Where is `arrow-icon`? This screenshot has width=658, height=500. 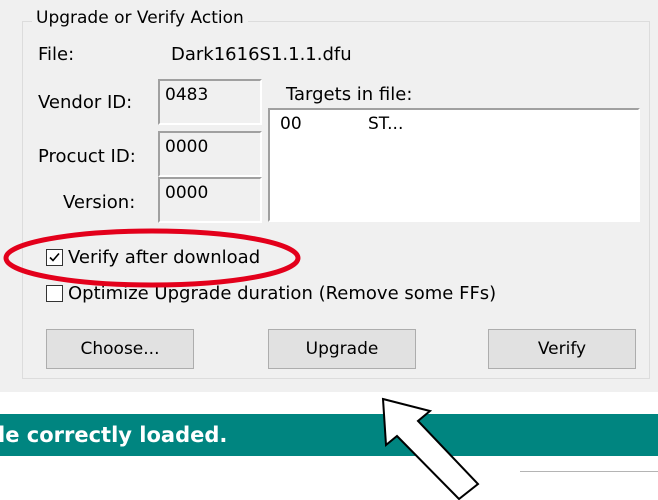 arrow-icon is located at coordinates (430, 448).